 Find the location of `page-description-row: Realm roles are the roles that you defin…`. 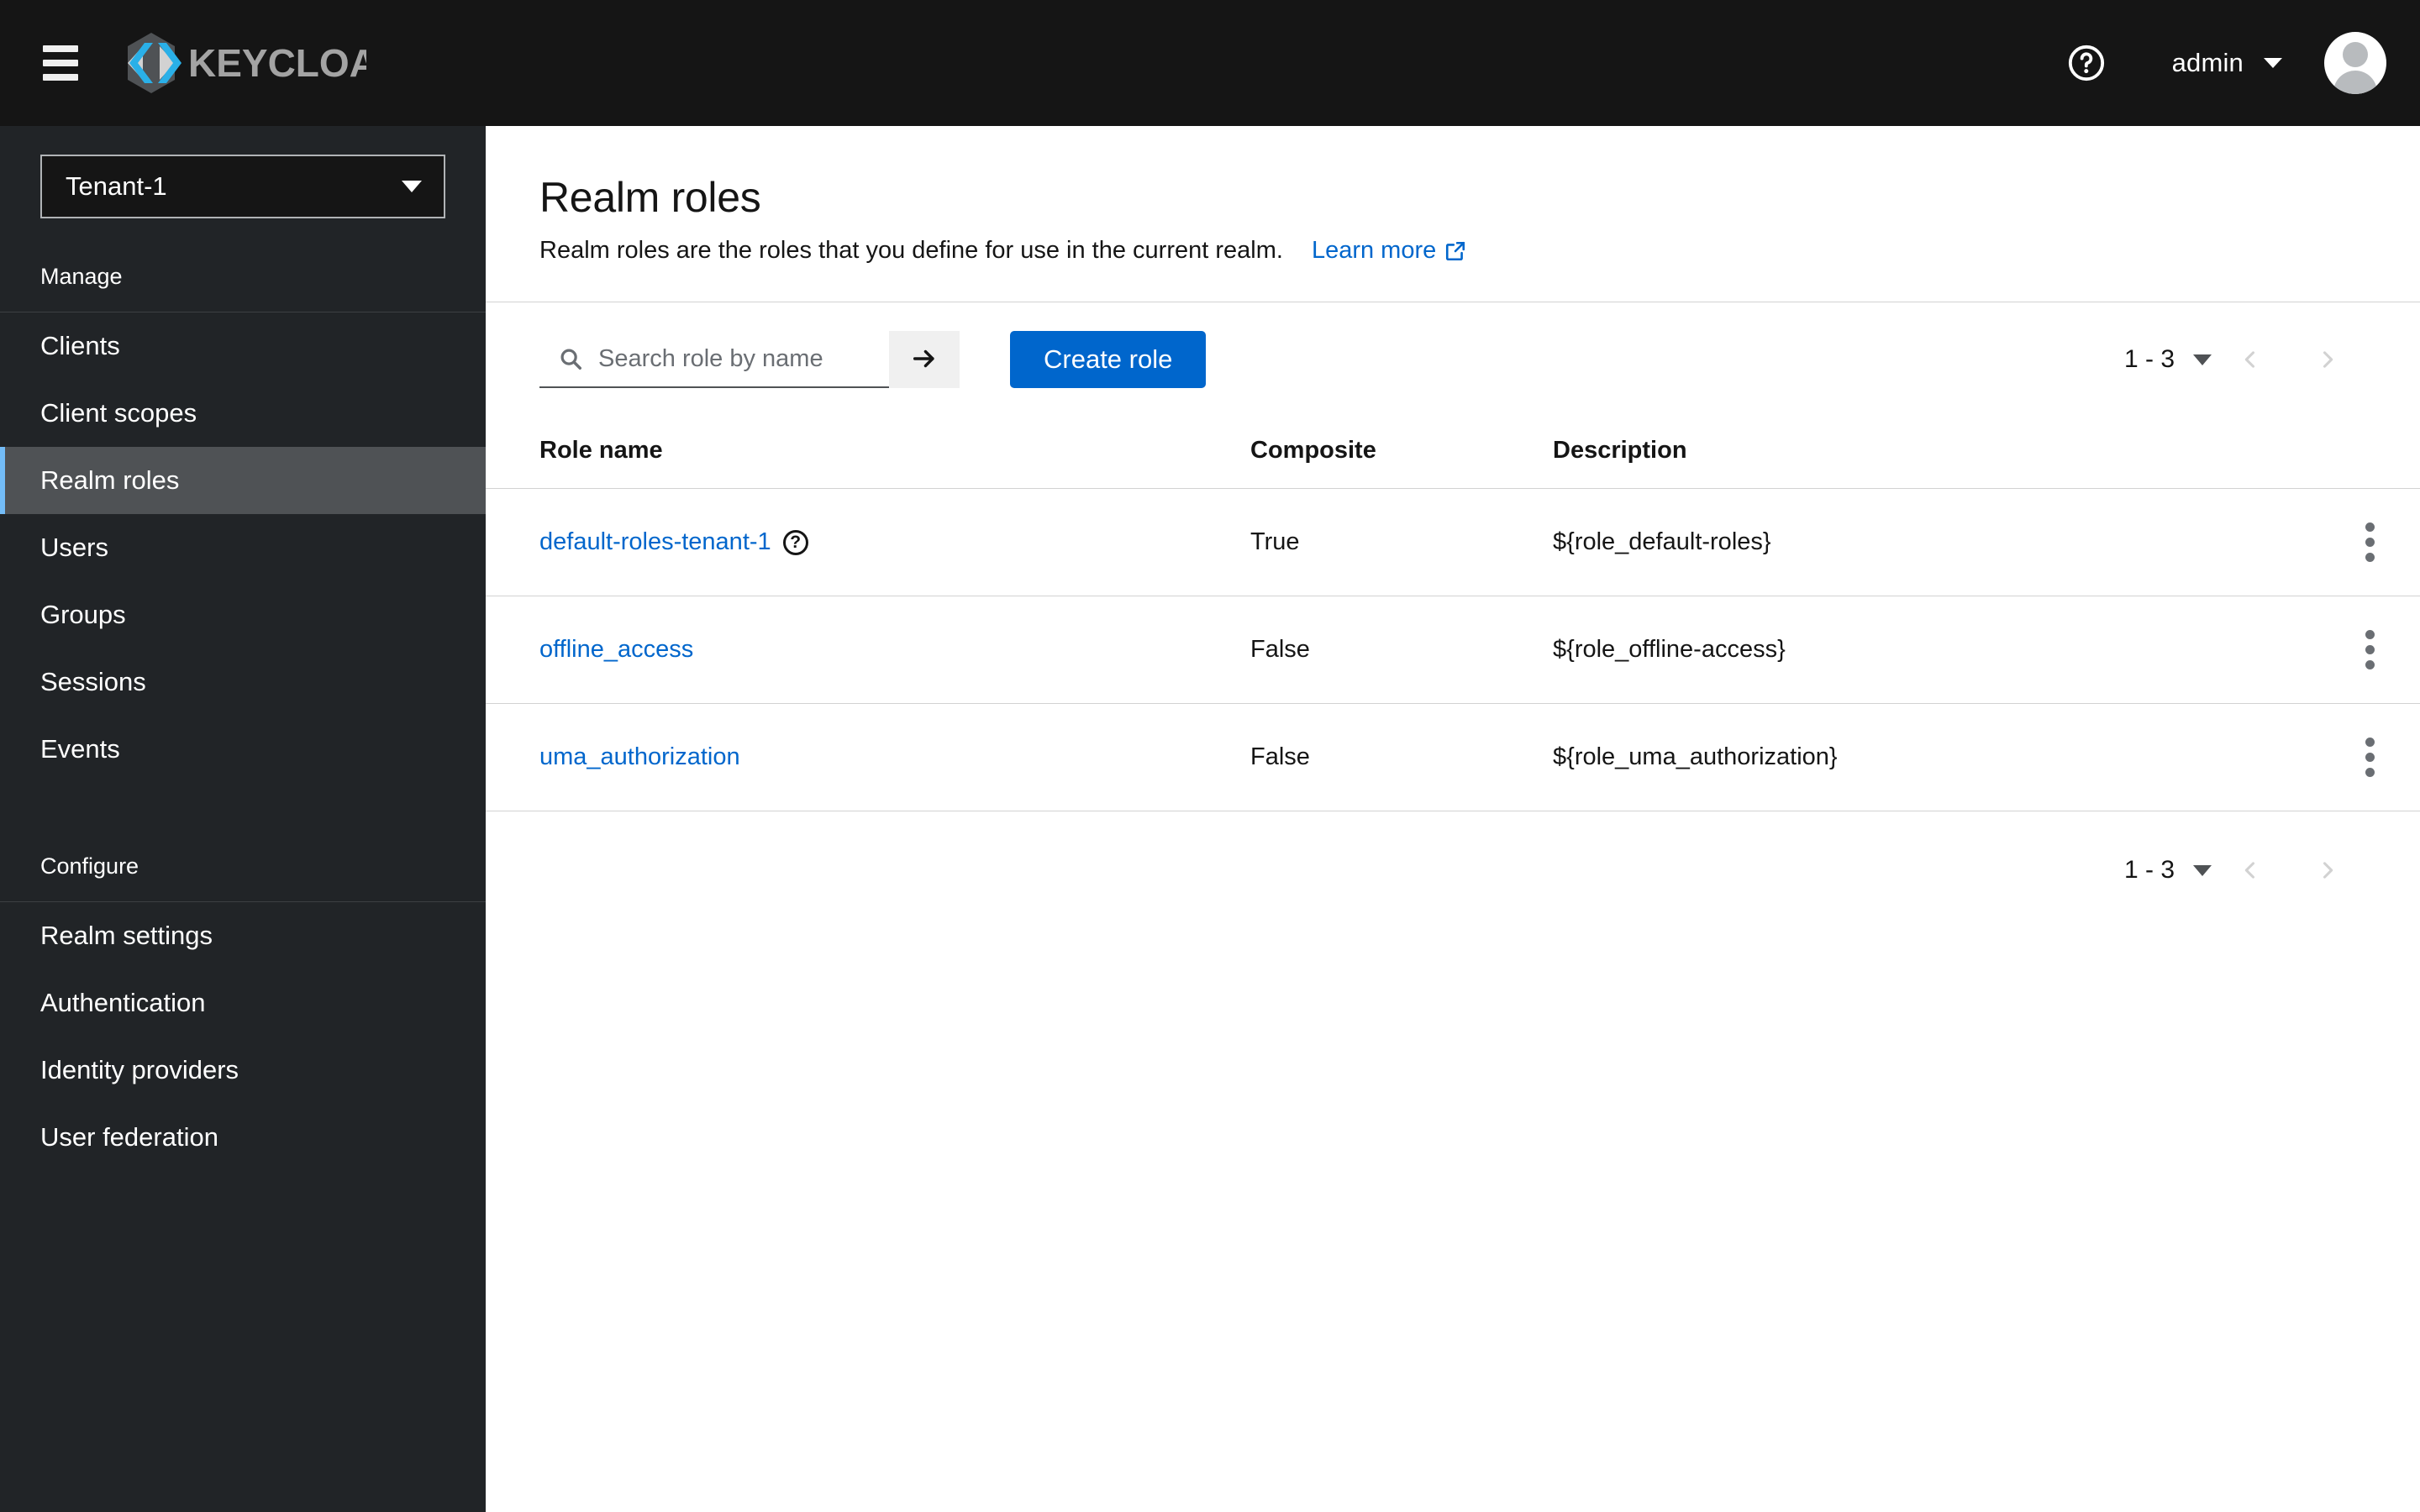

page-description-row: Realm roles are the roles that you defin… is located at coordinates (1452, 251).